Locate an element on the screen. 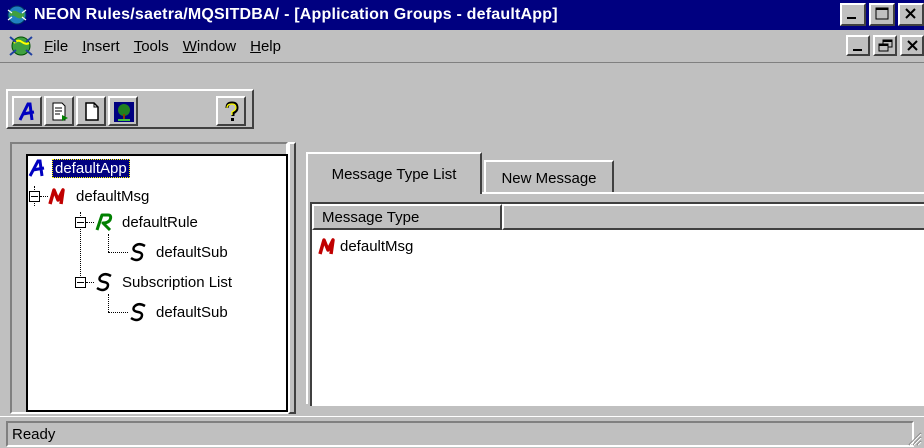  tree-icon is located at coordinates (124, 112).